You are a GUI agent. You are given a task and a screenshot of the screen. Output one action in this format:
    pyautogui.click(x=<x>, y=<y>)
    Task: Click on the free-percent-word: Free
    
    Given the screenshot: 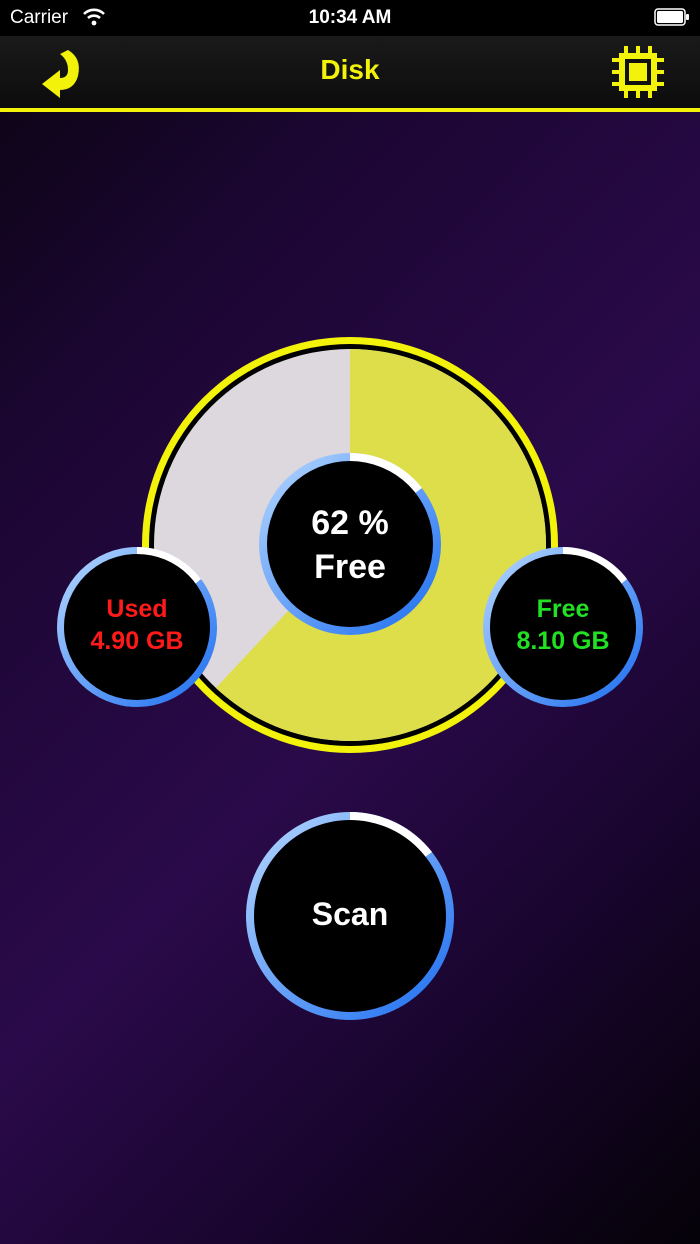 What is the action you would take?
    pyautogui.click(x=350, y=567)
    